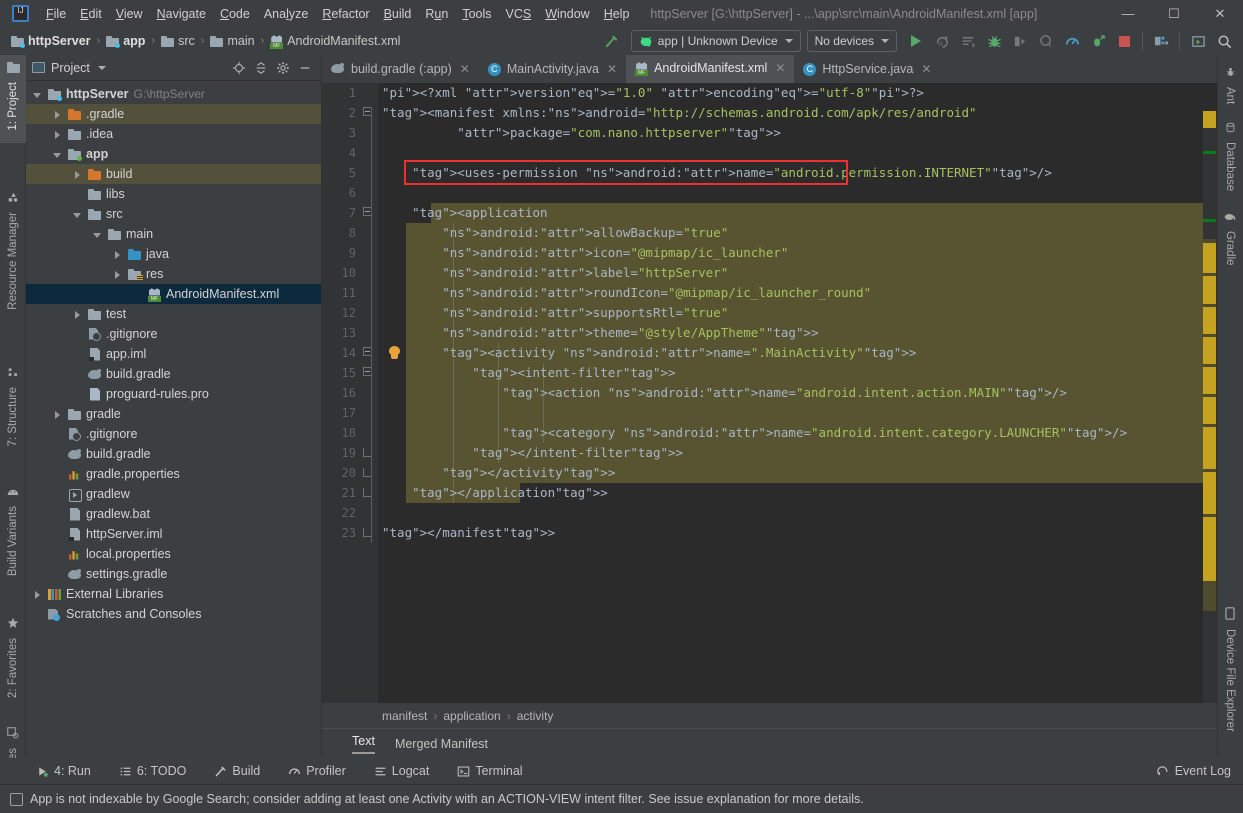 This screenshot has width=1243, height=813. What do you see at coordinates (552, 69) in the screenshot?
I see `editor-tab-mainactivity-java: C MainActivity.java ✕` at bounding box center [552, 69].